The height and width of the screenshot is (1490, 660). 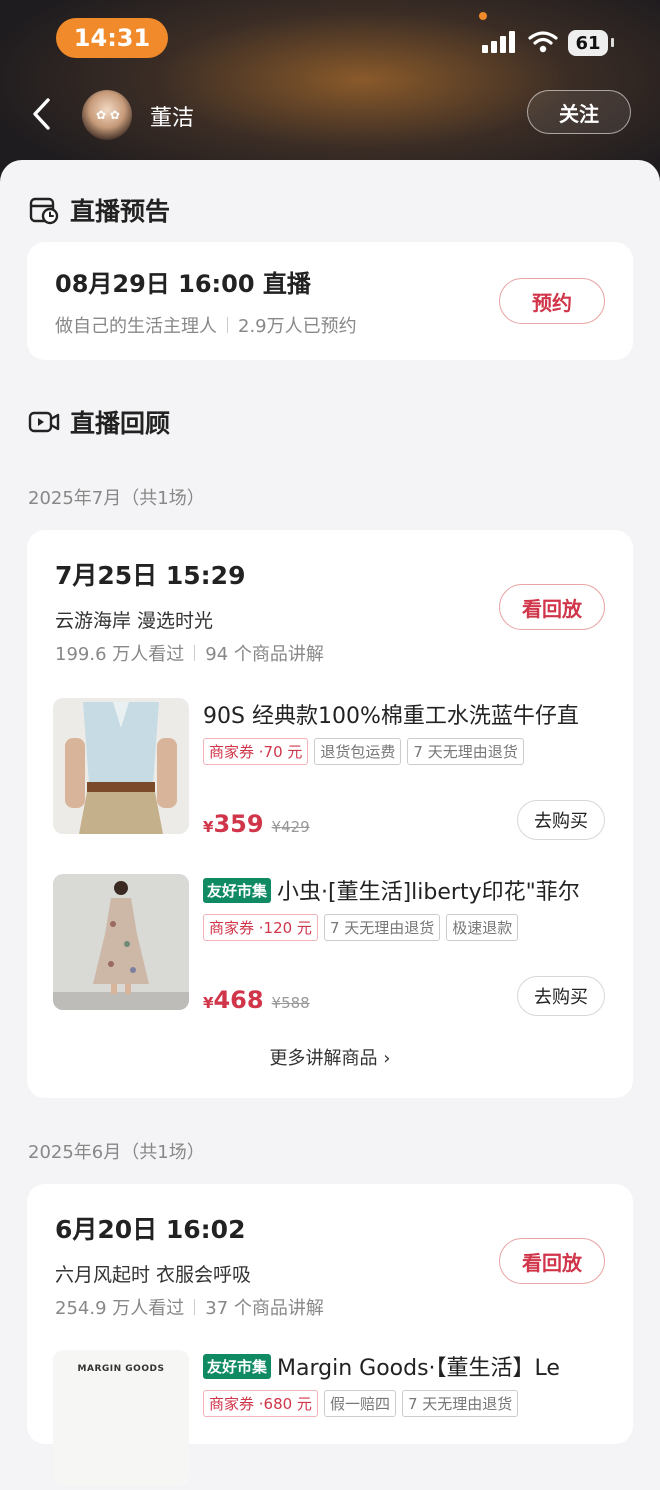 I want to click on review-products-count: 94 个商品讲解, so click(x=264, y=654).